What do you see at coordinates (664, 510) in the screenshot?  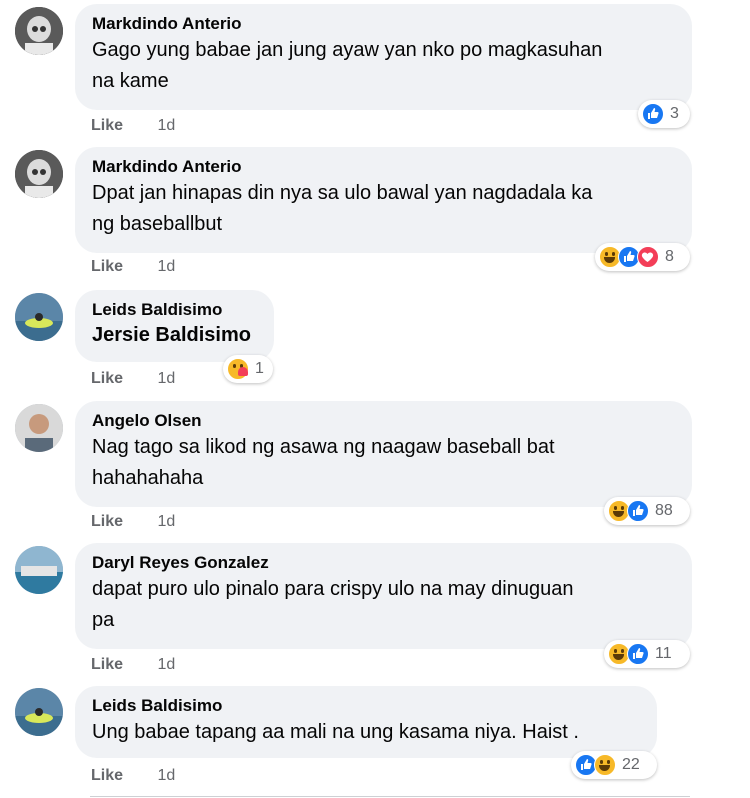 I see `reaction-count: 88` at bounding box center [664, 510].